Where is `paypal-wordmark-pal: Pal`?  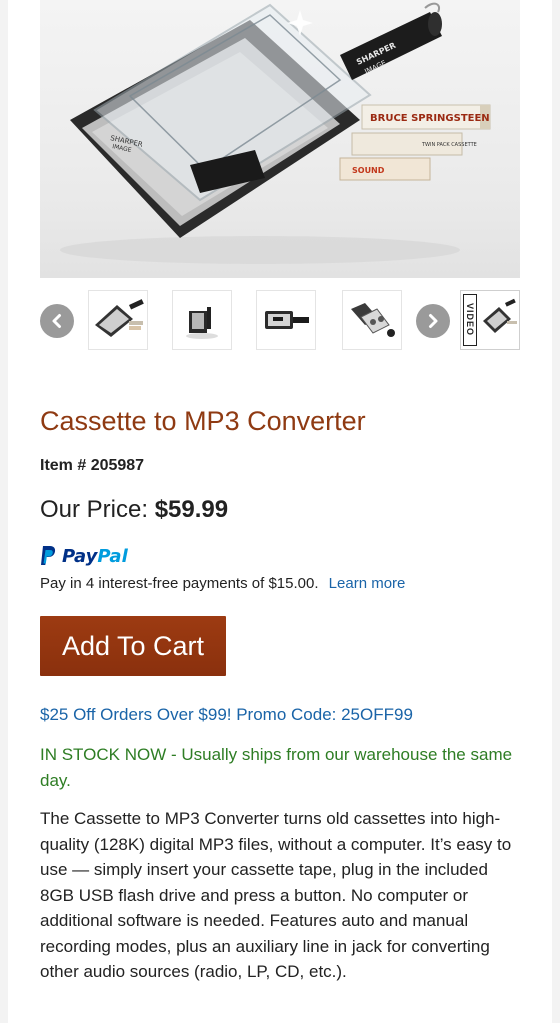
paypal-wordmark-pal: Pal is located at coordinates (112, 556).